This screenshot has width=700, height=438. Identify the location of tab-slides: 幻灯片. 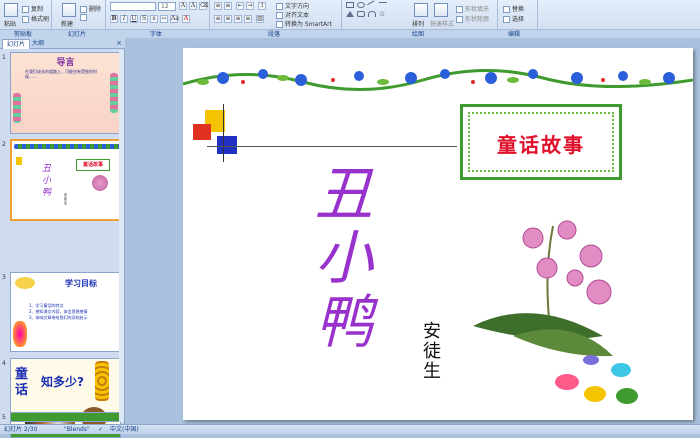
(16, 44).